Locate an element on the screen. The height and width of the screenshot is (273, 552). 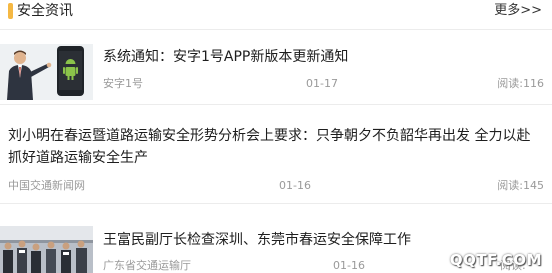
header-divider is located at coordinates (276, 29).